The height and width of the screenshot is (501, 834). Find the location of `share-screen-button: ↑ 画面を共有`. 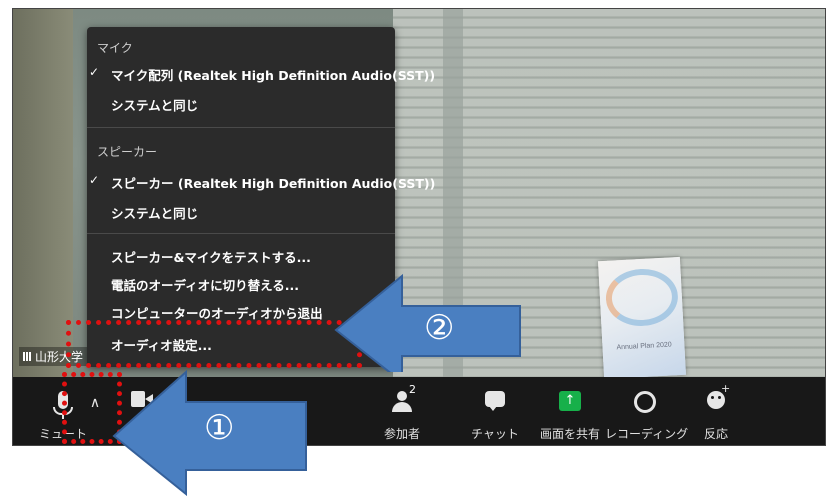

share-screen-button: ↑ 画面を共有 is located at coordinates (570, 411).